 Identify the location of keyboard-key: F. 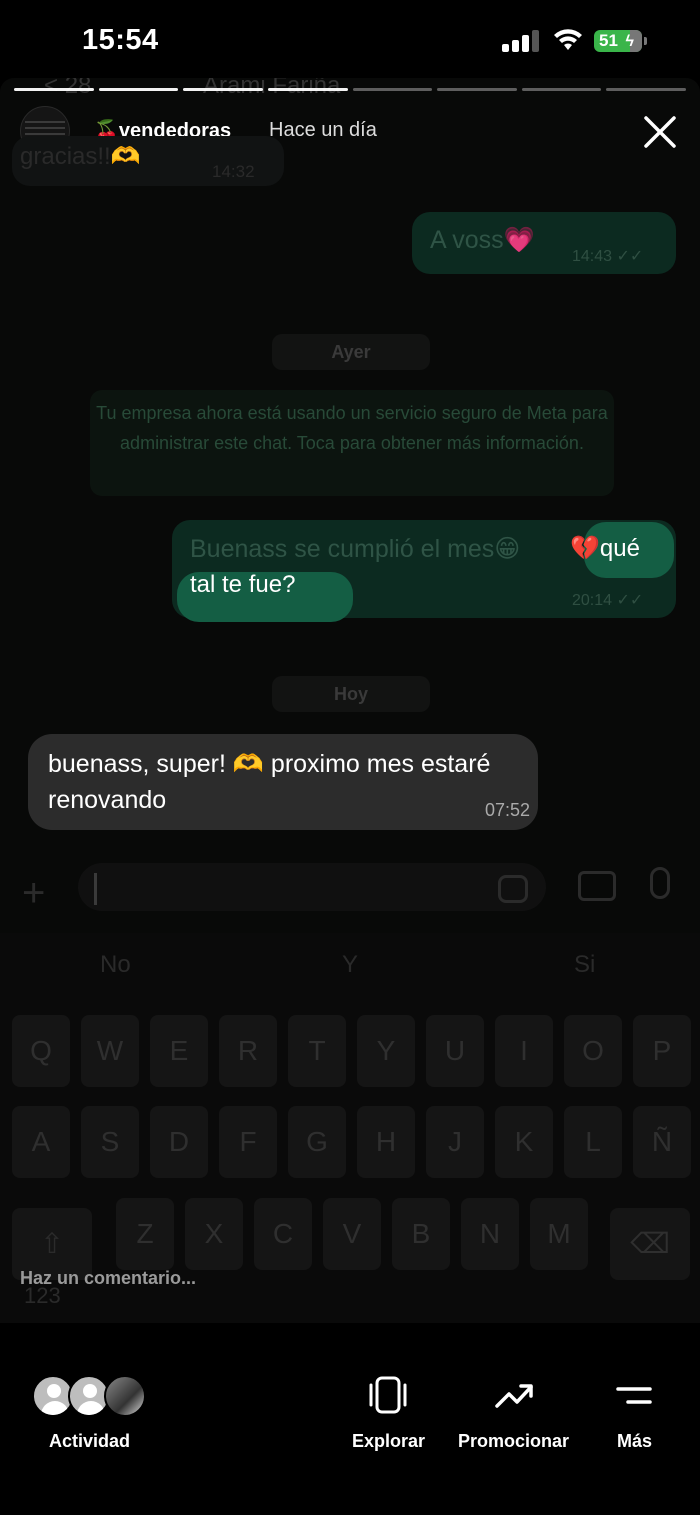
(248, 1142).